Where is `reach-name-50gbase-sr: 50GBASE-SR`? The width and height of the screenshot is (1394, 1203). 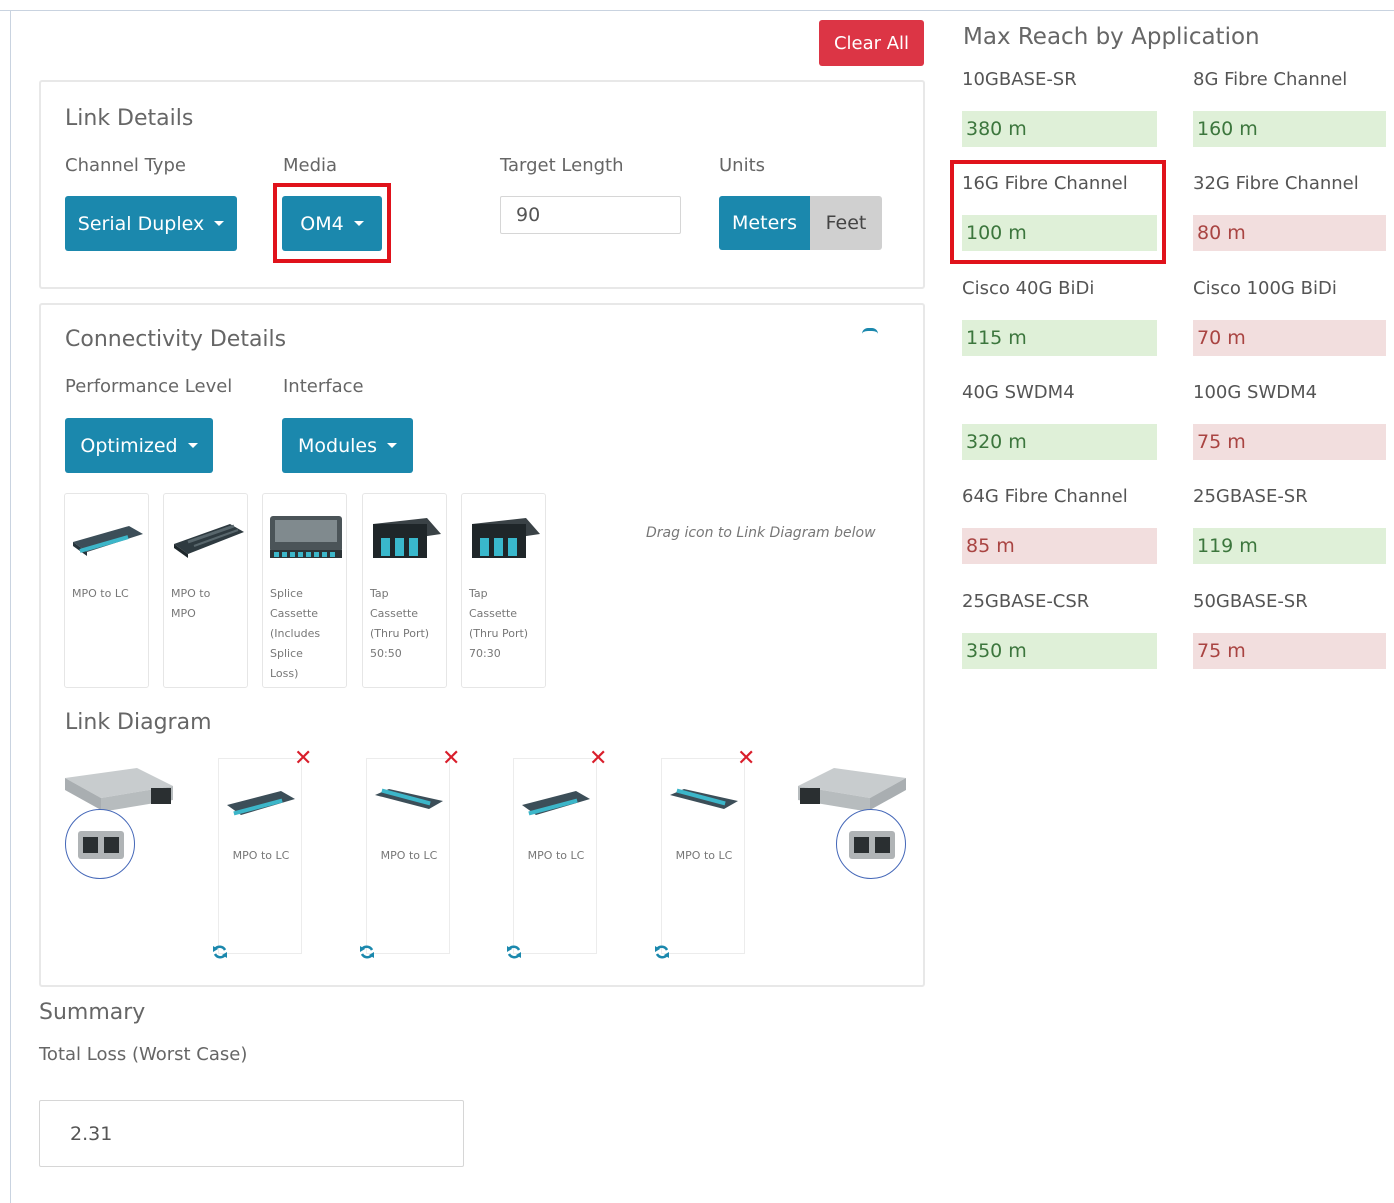
reach-name-50gbase-sr: 50GBASE-SR is located at coordinates (1250, 601).